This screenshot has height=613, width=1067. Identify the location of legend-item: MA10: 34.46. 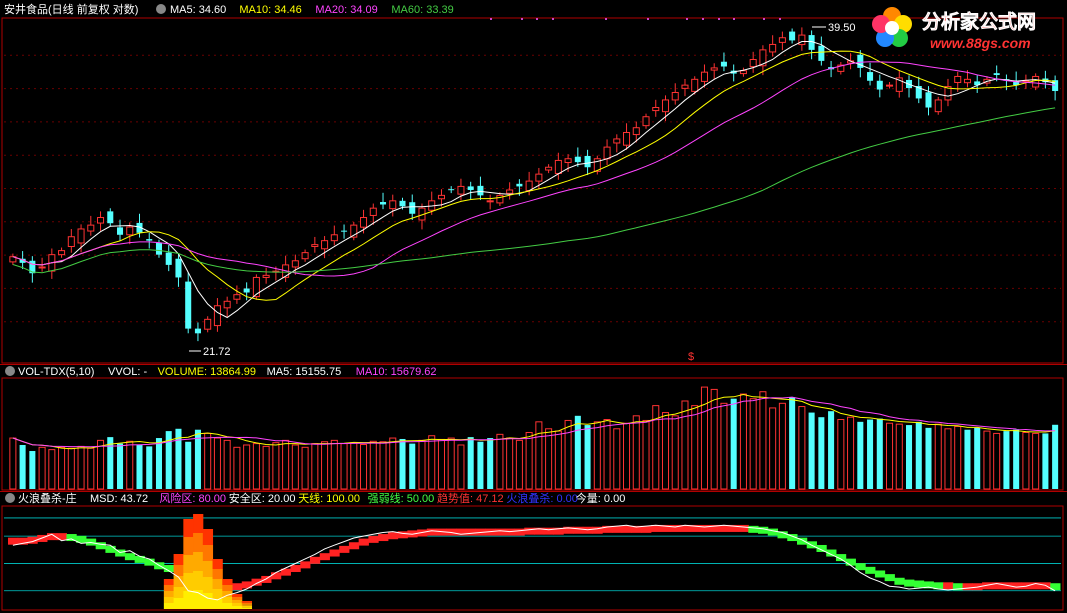
(270, 10).